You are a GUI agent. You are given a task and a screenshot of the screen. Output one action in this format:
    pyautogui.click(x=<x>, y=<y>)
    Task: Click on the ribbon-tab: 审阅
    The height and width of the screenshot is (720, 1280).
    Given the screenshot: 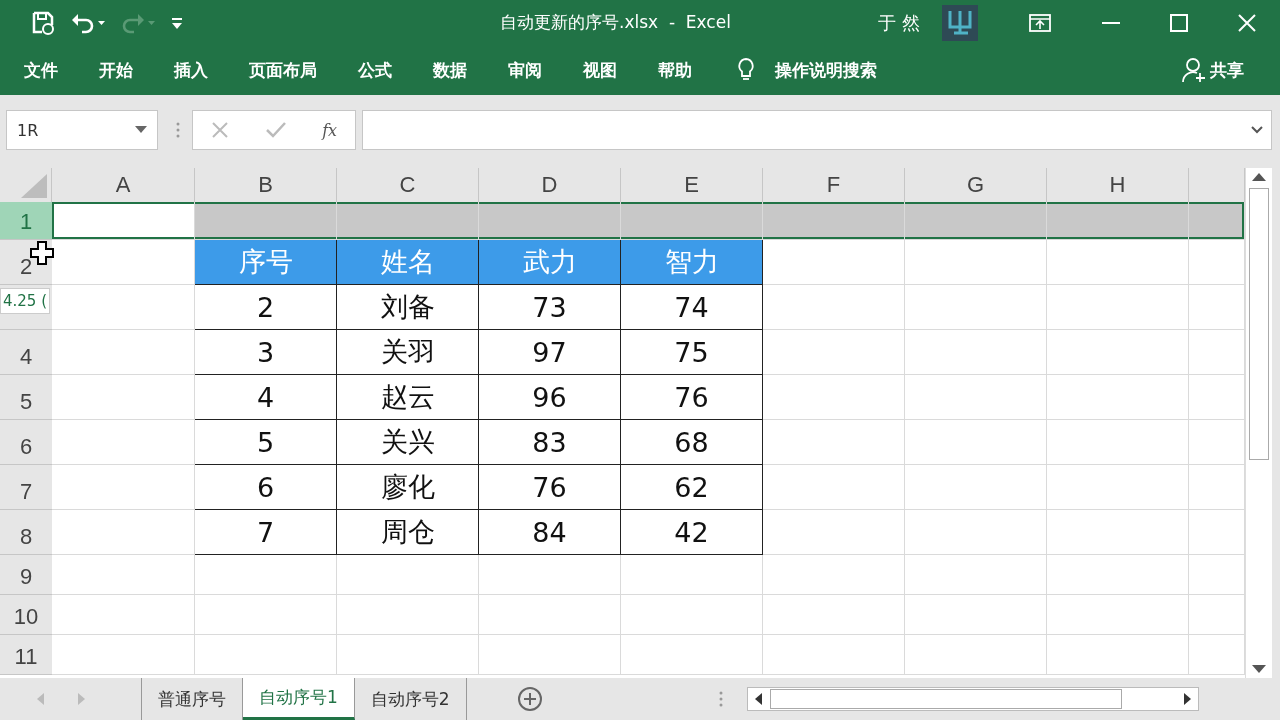 What is the action you would take?
    pyautogui.click(x=525, y=70)
    